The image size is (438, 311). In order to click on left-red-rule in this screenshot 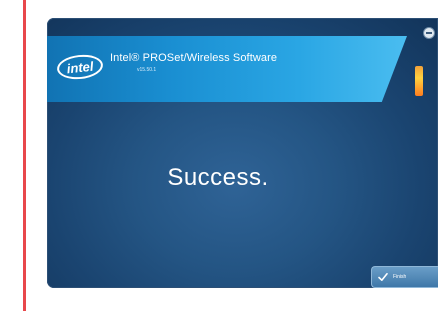, I will do `click(24, 155)`.